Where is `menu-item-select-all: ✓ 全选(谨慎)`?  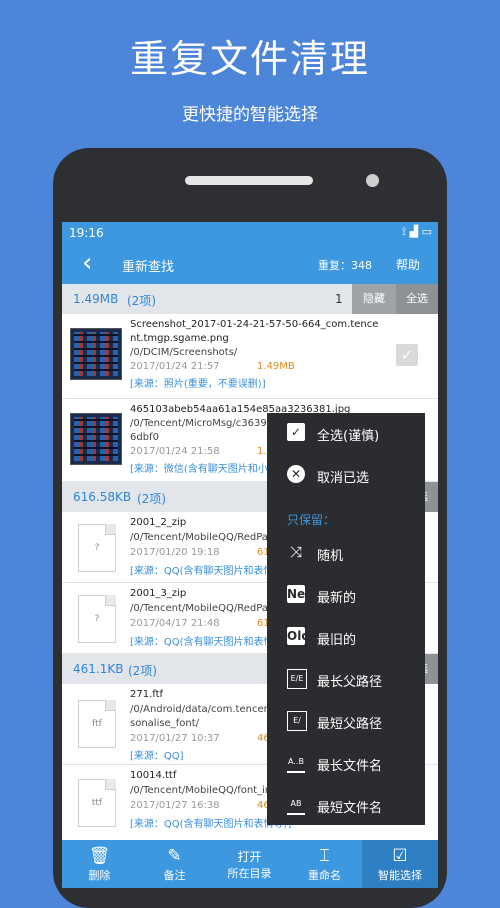
menu-item-select-all: ✓ 全选(谨慎) is located at coordinates (346, 433).